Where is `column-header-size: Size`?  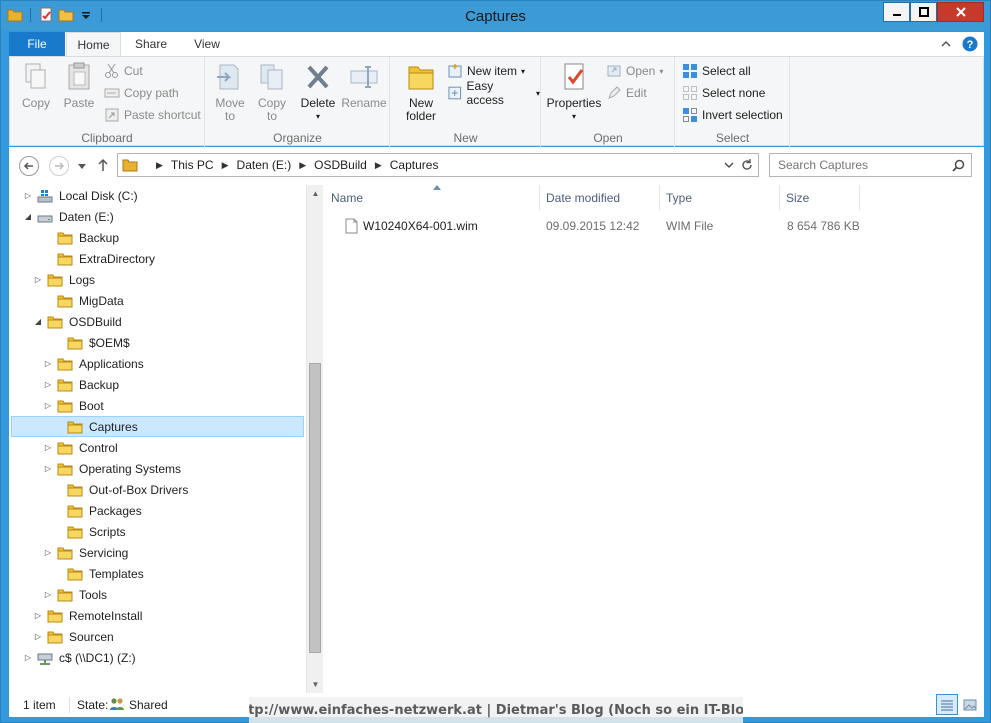 column-header-size: Size is located at coordinates (820, 197).